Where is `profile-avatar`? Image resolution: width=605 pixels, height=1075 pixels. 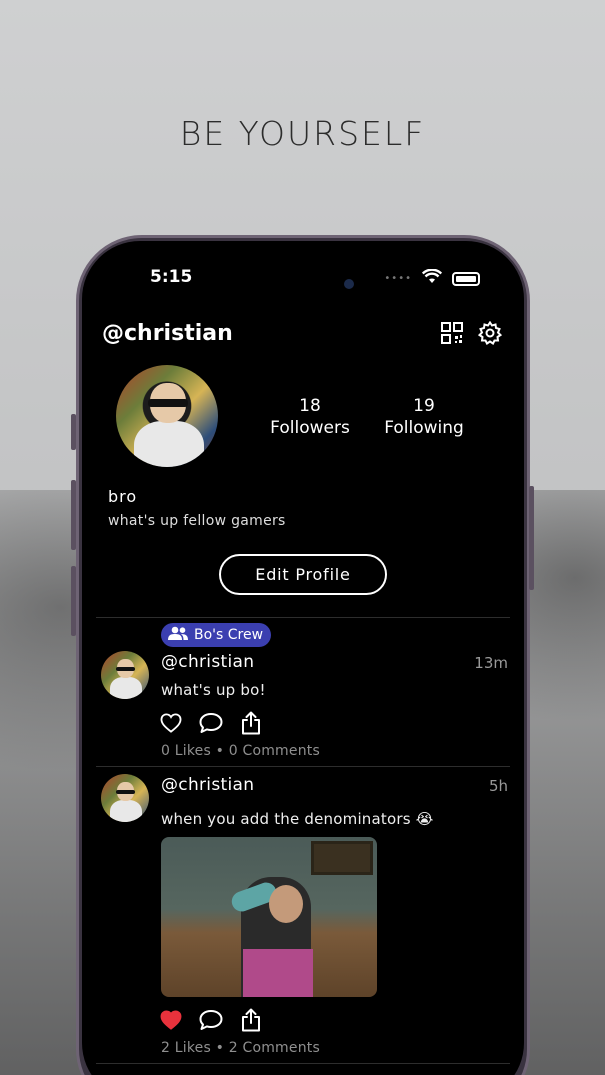
profile-avatar is located at coordinates (167, 416).